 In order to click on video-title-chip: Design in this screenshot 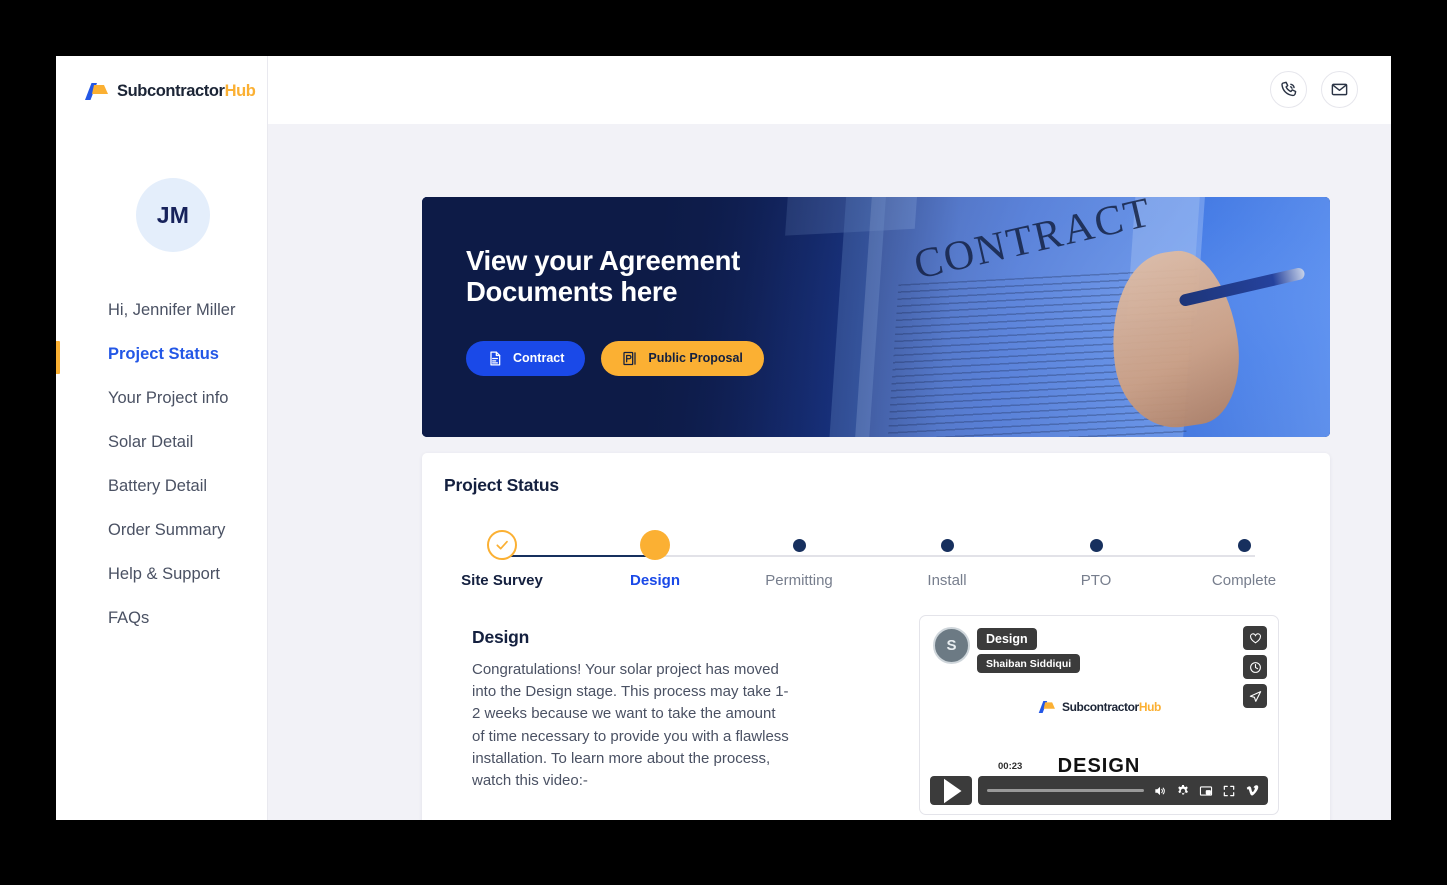, I will do `click(1007, 639)`.